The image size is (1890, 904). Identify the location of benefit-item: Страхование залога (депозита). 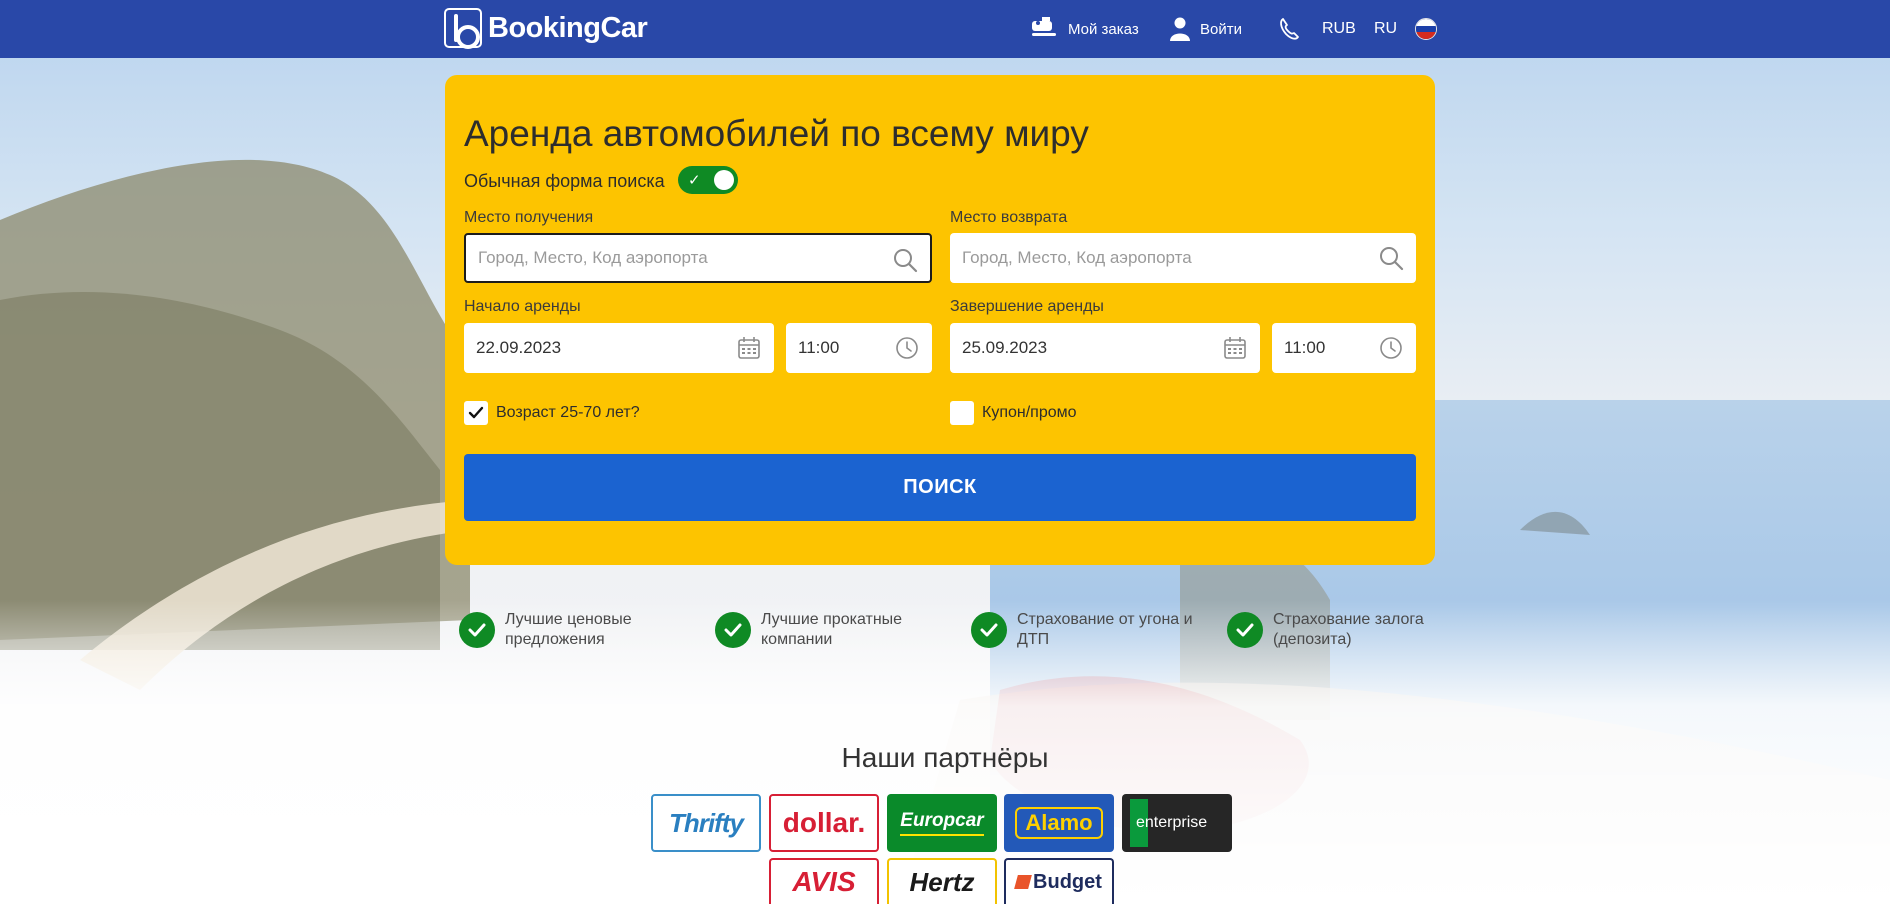
(1335, 630).